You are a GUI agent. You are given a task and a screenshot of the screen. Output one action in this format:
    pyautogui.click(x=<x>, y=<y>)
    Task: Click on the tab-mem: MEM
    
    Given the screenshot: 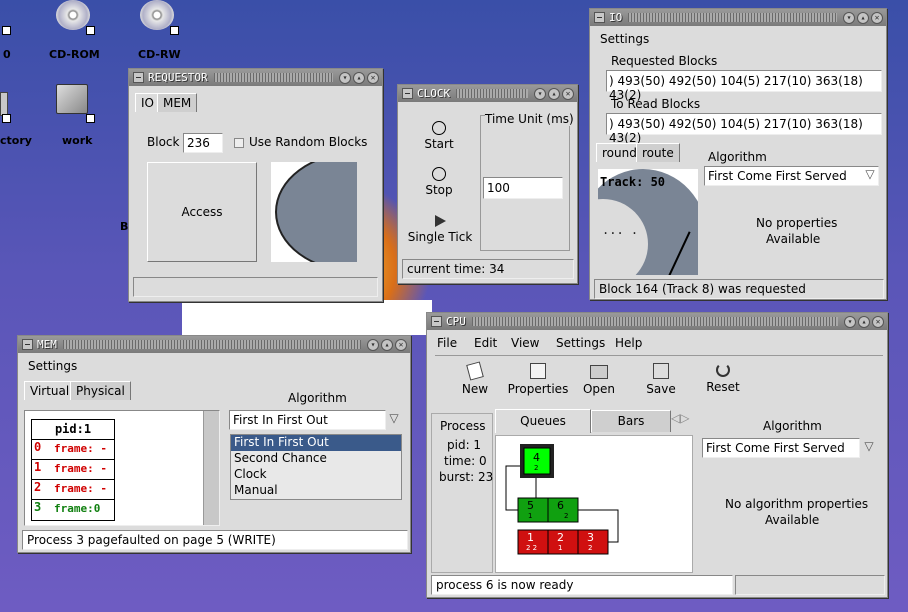 What is the action you would take?
    pyautogui.click(x=177, y=102)
    